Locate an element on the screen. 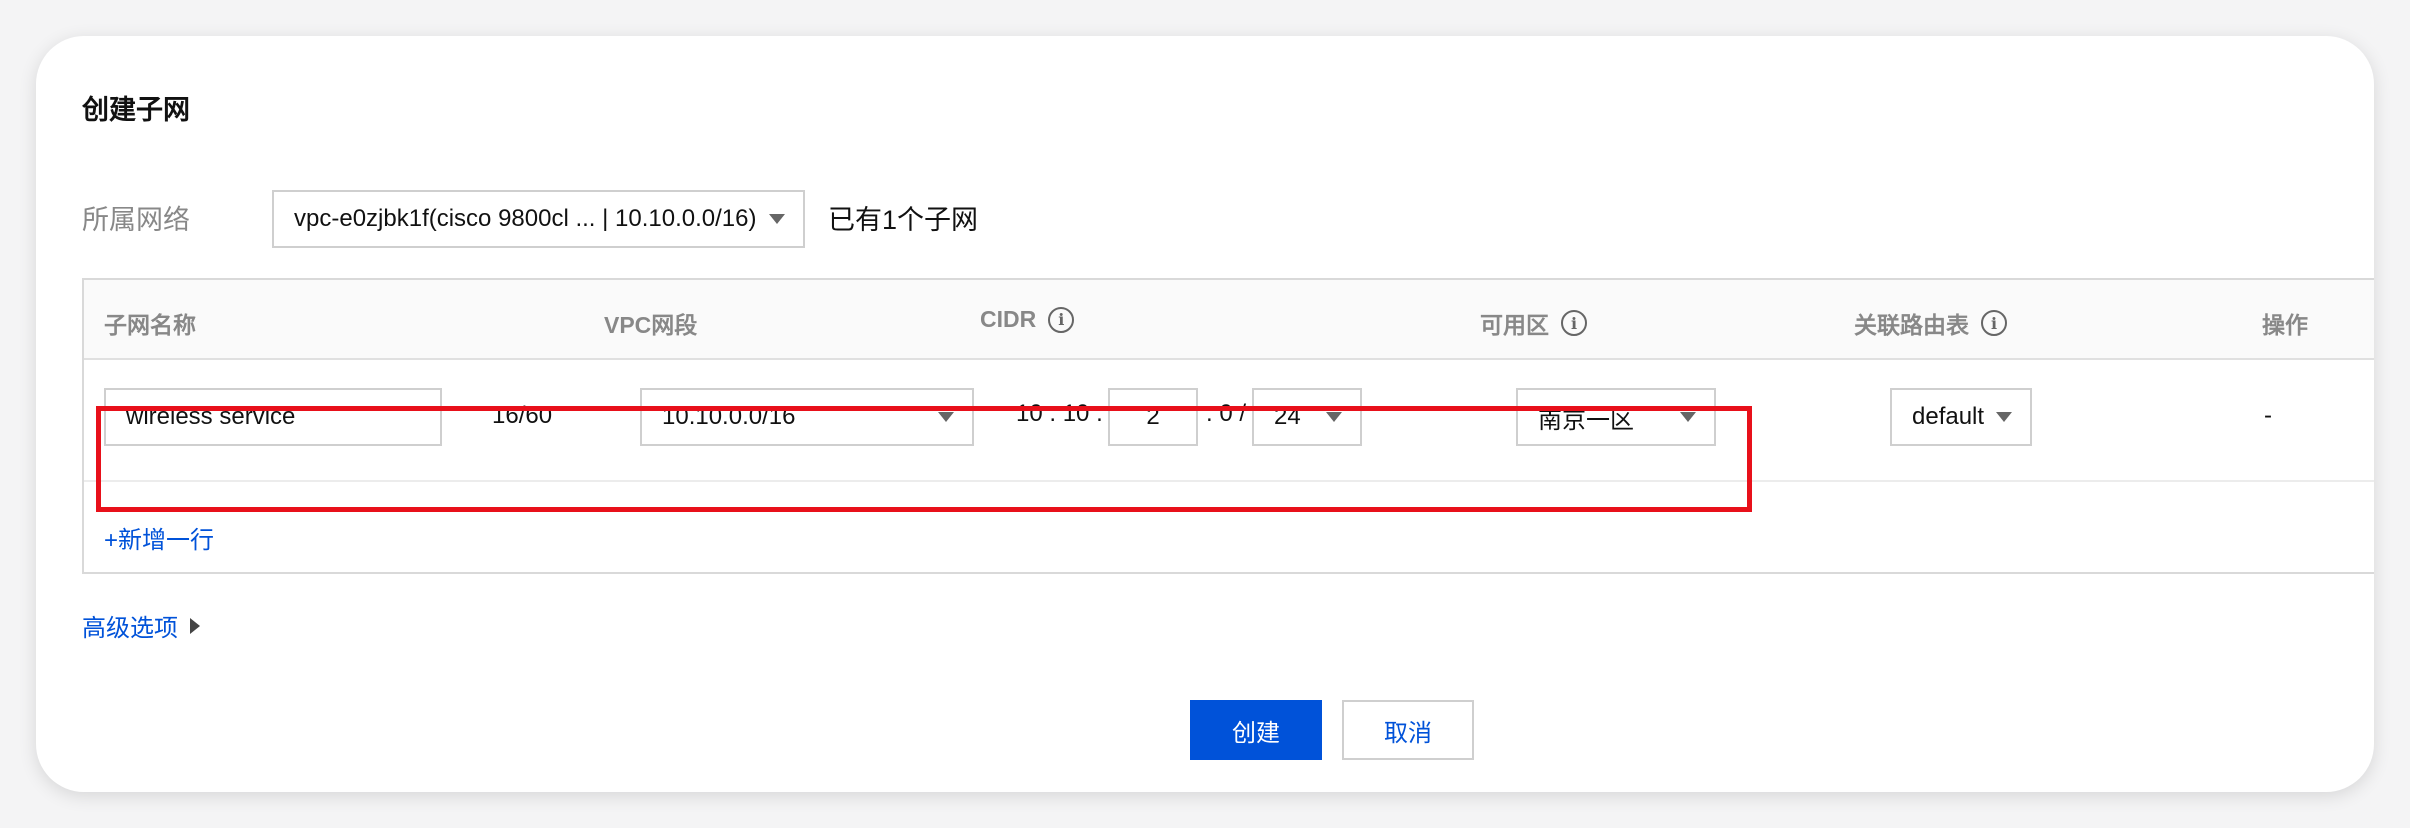 Image resolution: width=2410 pixels, height=828 pixels. advanced-options-toggle: 高级选项 is located at coordinates (141, 625).